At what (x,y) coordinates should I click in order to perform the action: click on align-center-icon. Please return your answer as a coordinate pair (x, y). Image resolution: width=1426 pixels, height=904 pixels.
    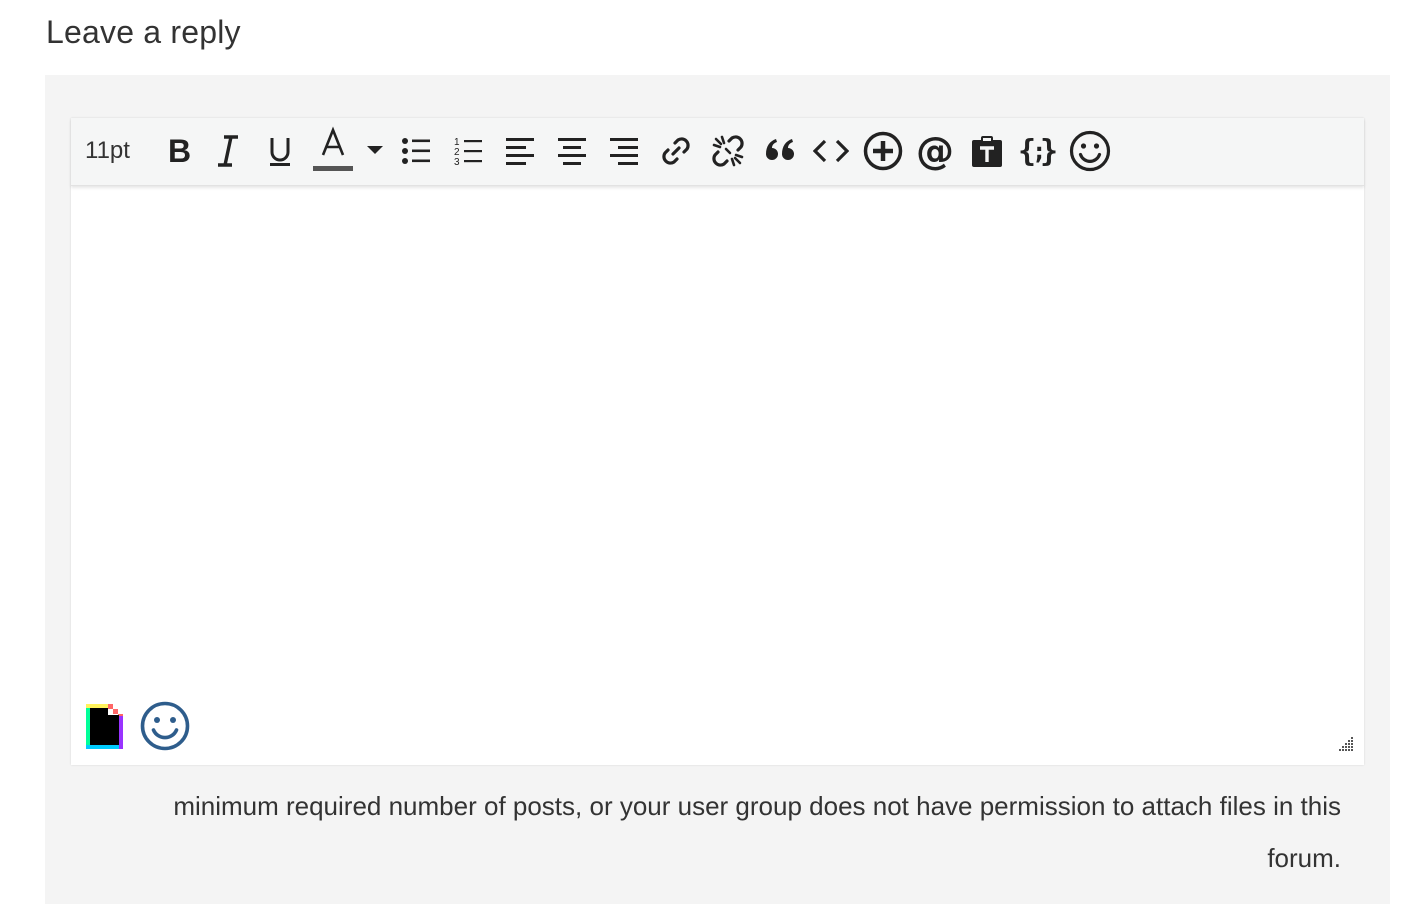
    Looking at the image, I should click on (572, 151).